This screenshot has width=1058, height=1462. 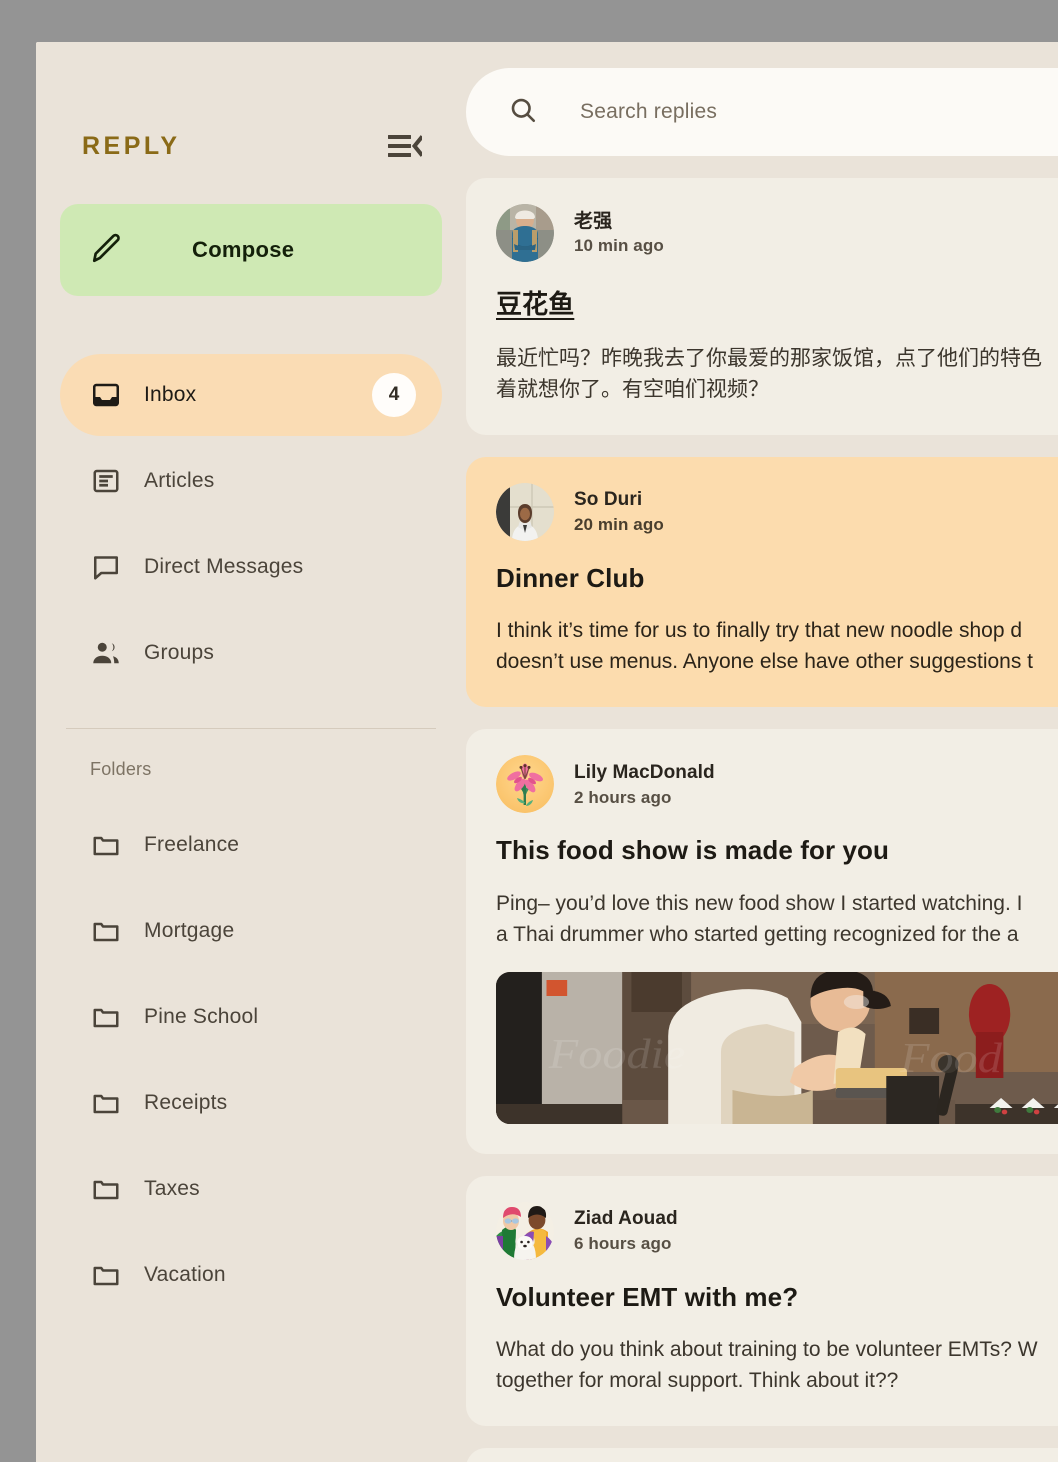 What do you see at coordinates (121, 769) in the screenshot?
I see `folders-section-label: Folders` at bounding box center [121, 769].